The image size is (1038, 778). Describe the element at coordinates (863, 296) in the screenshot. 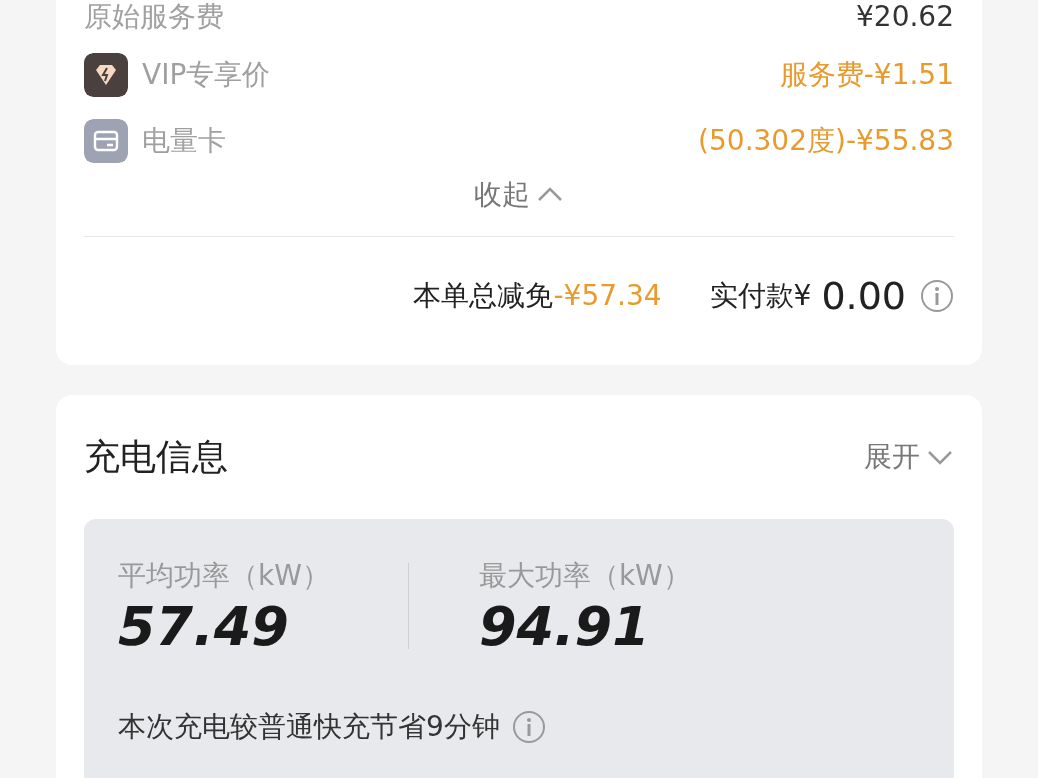

I see `paid-amount: 0.00` at that location.